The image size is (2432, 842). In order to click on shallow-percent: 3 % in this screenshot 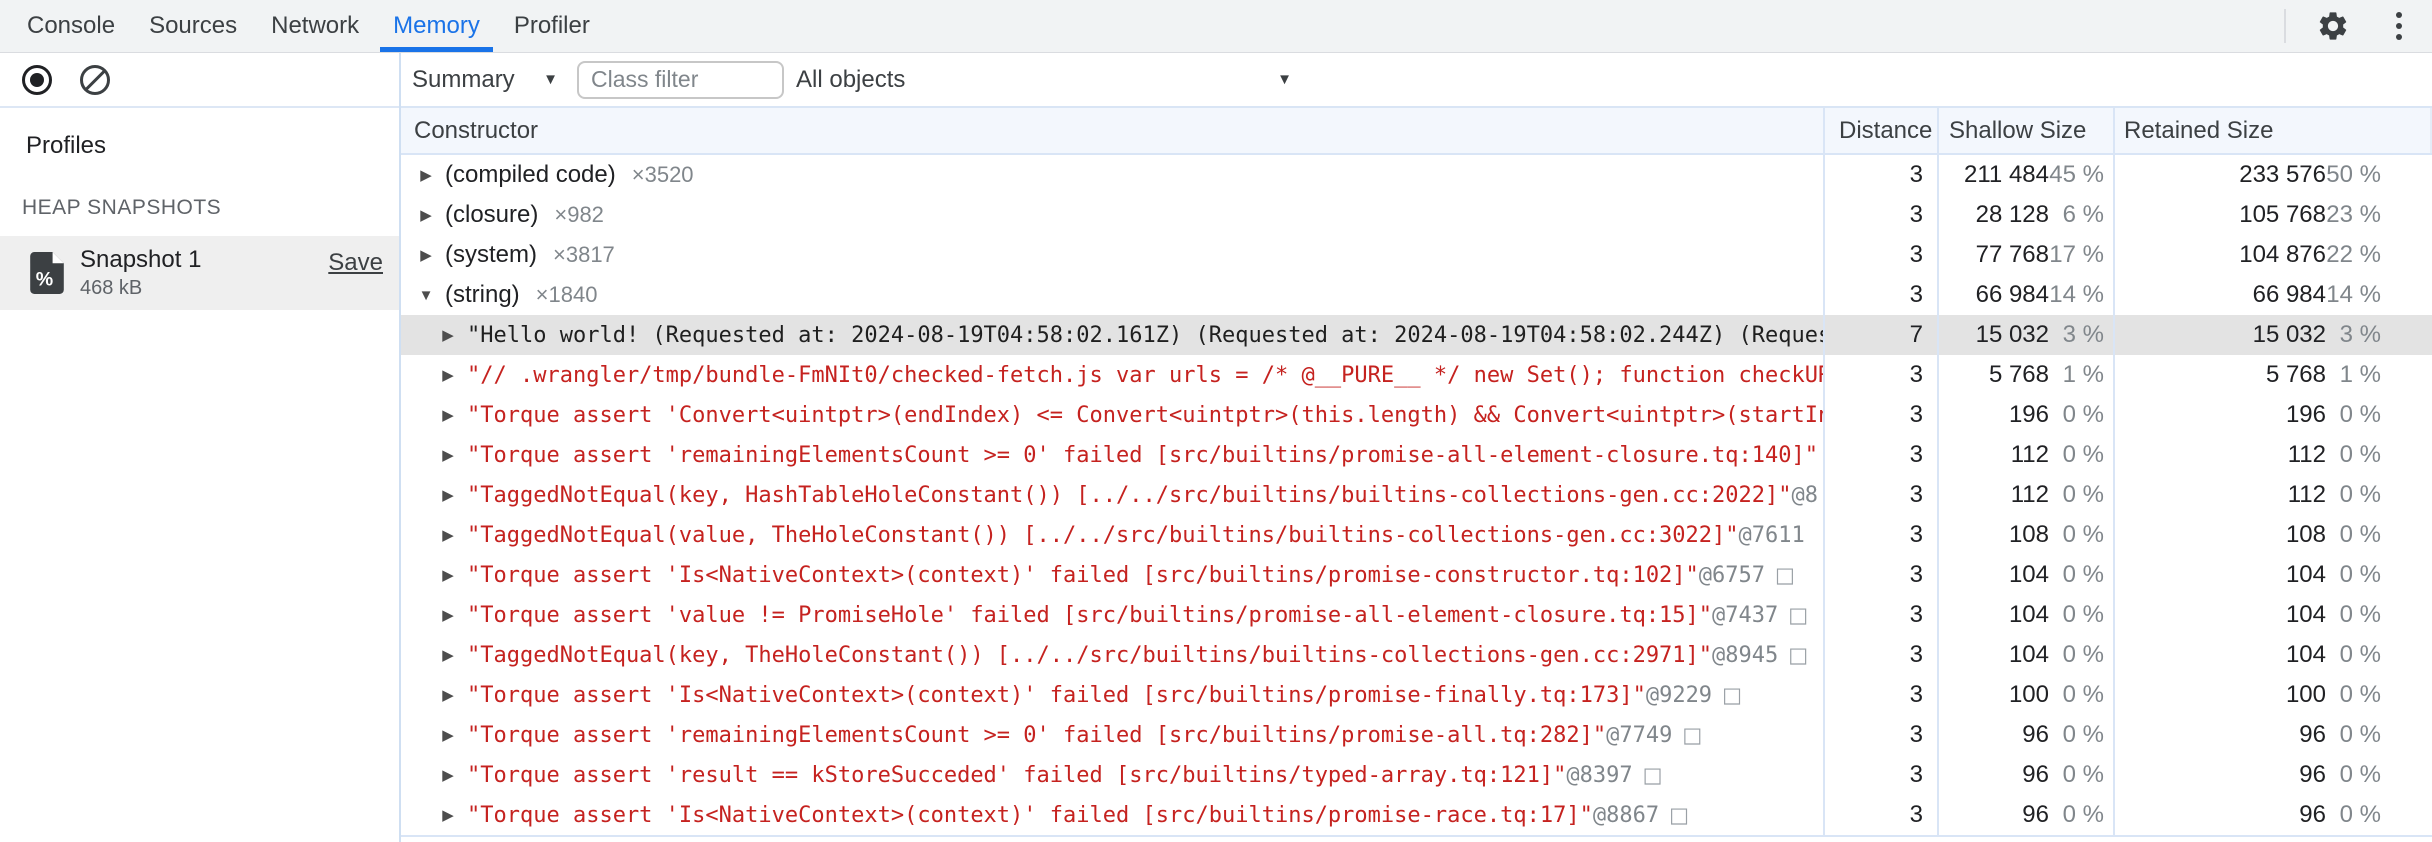, I will do `click(2083, 334)`.